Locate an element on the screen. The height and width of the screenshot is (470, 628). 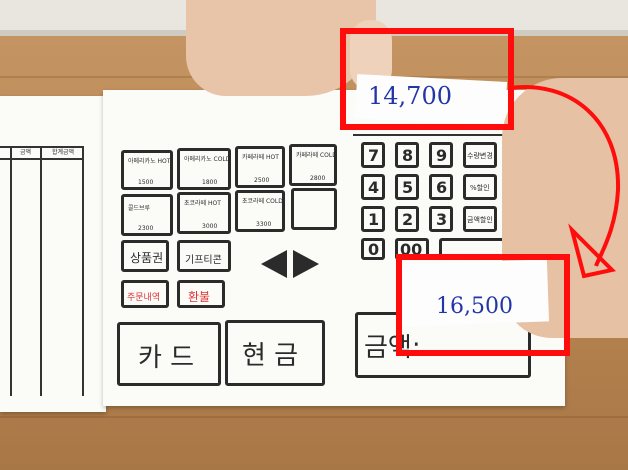
menu-item-coldbrew: 콜드브루 2300 is located at coordinates (147, 215).